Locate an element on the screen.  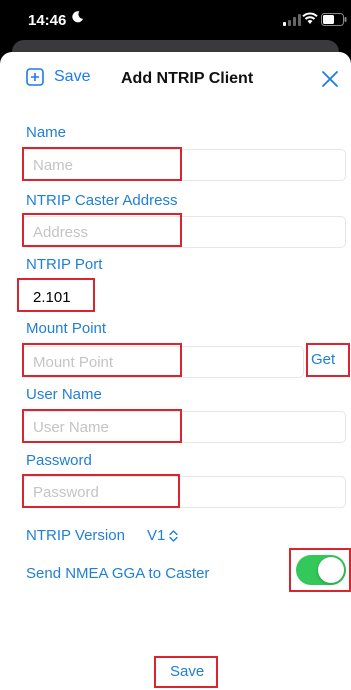
ntrip-version-label: NTRIP Version is located at coordinates (75, 535).